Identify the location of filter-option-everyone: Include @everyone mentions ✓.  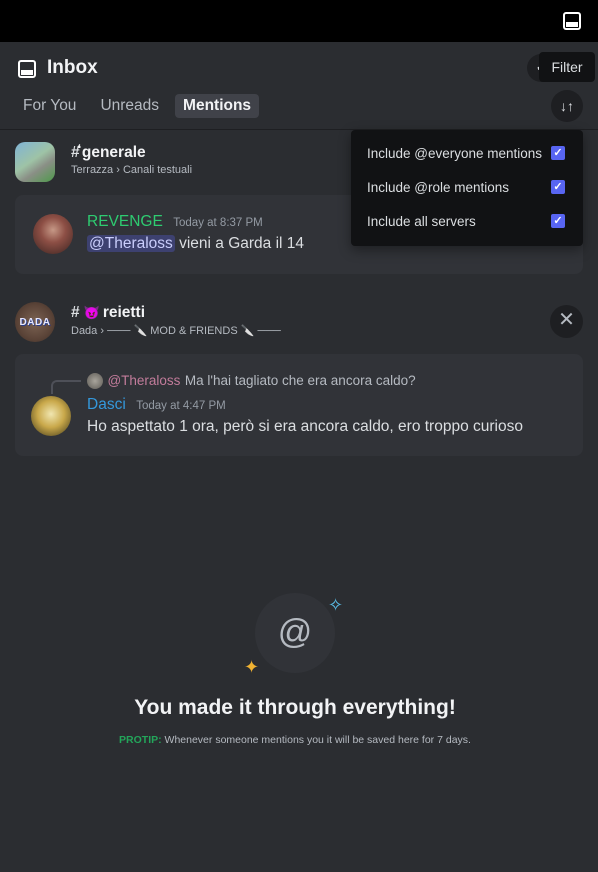
(467, 153).